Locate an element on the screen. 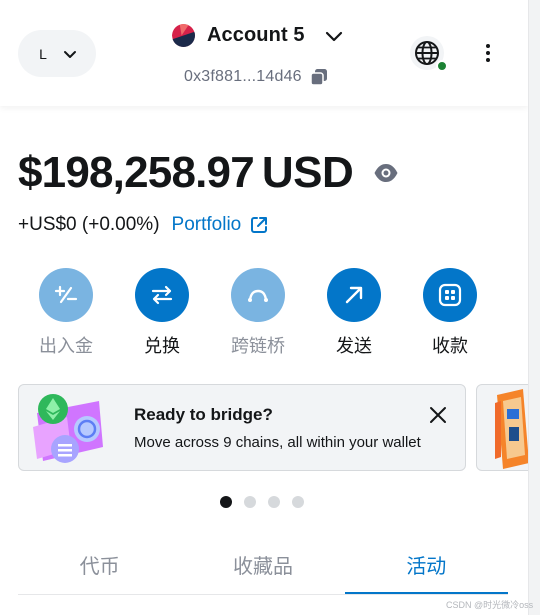 This screenshot has height=615, width=540. portfolio-link: Portfolio is located at coordinates (221, 225).